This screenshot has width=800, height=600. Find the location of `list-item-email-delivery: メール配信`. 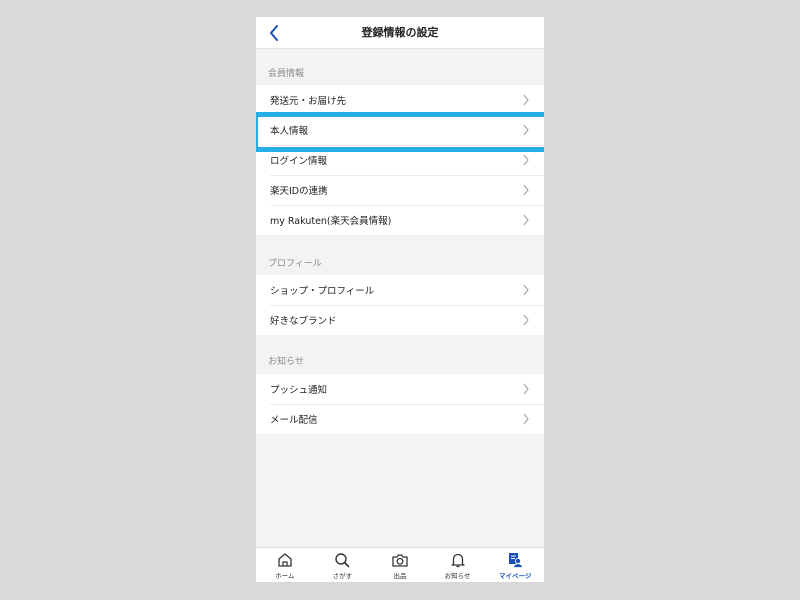

list-item-email-delivery: メール配信 is located at coordinates (400, 419).